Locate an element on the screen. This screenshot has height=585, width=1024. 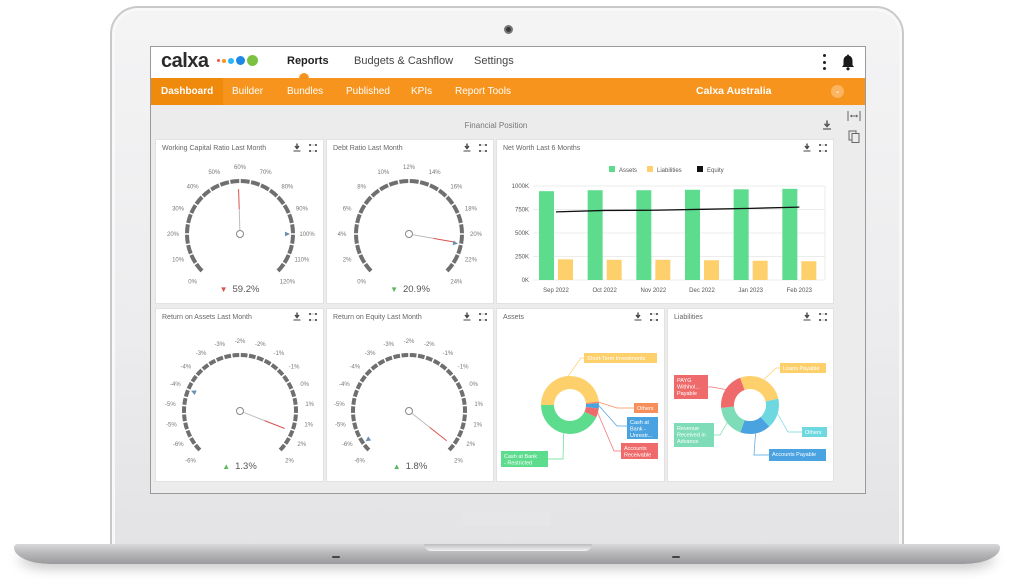
gauge-tick-label: 2% is located at coordinates (301, 445).